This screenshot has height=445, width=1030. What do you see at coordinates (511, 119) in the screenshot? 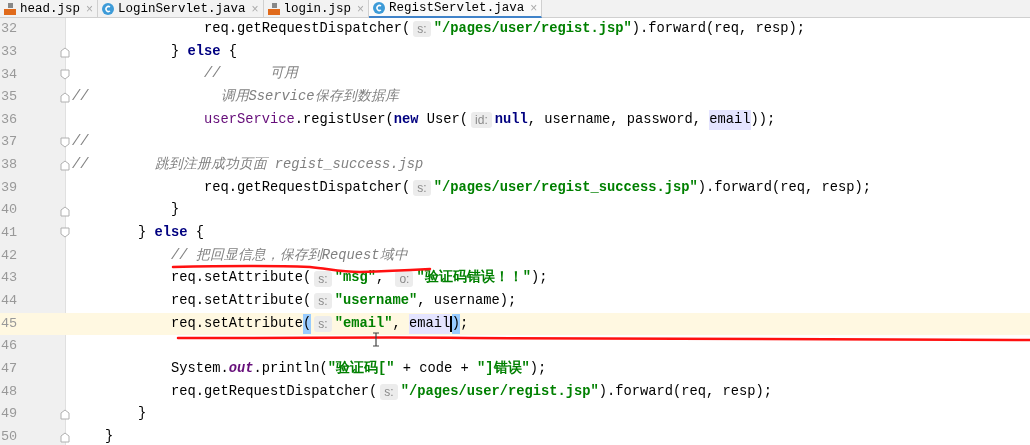
I see `keyword: null` at bounding box center [511, 119].